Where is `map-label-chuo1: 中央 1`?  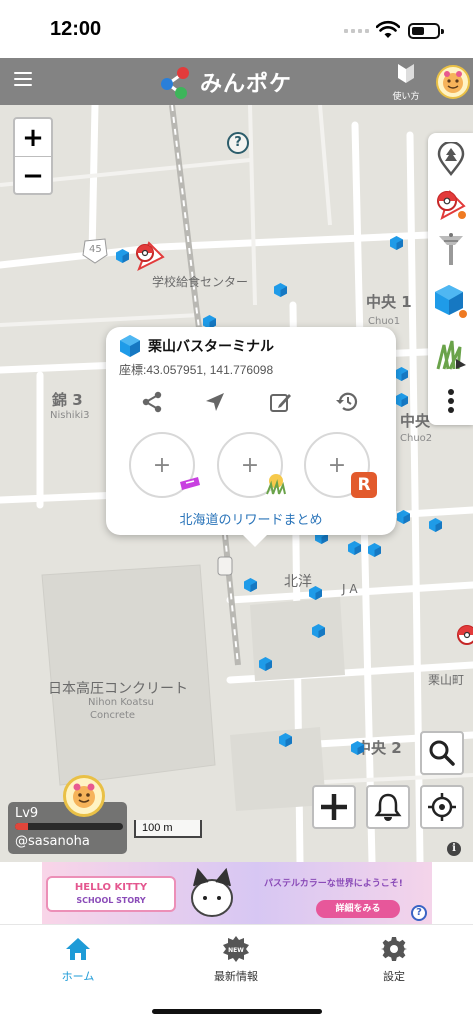
map-label-chuo1: 中央 1 is located at coordinates (389, 302).